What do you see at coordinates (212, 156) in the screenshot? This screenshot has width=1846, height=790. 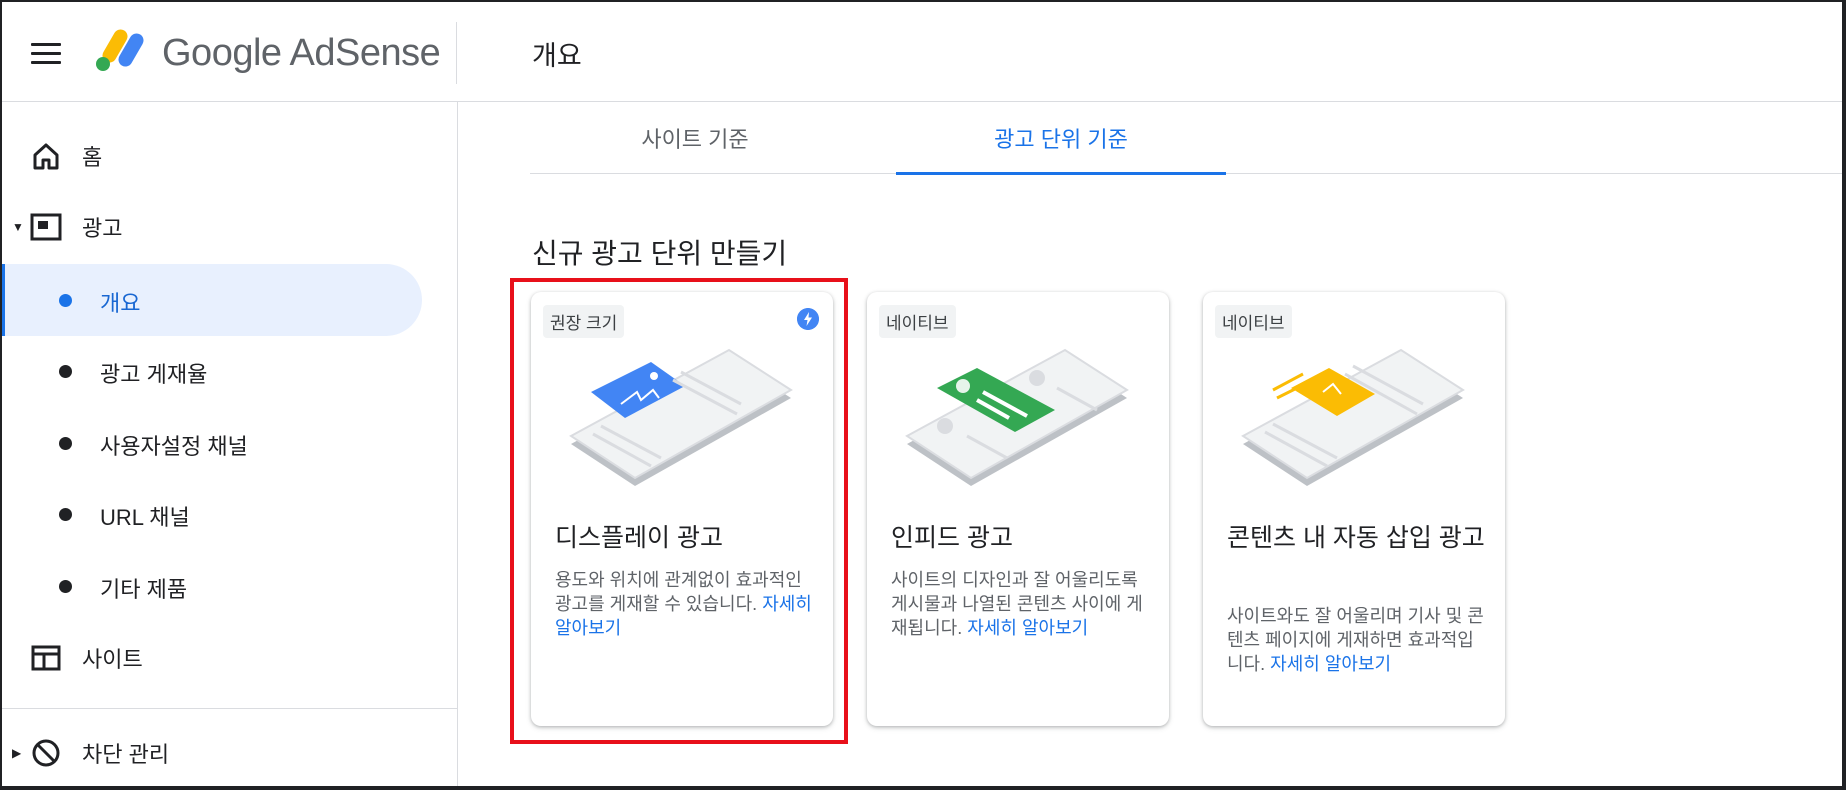 I see `sidebar-item-home: 홈` at bounding box center [212, 156].